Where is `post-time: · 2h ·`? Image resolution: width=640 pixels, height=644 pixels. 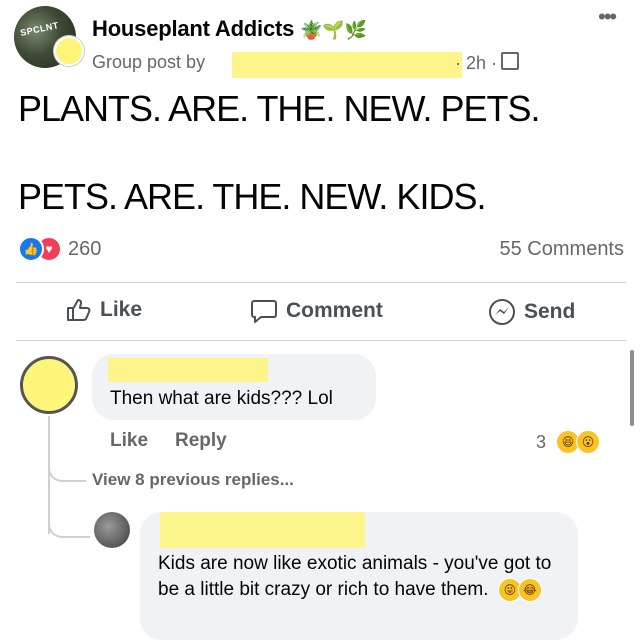 post-time: · 2h · is located at coordinates (476, 63).